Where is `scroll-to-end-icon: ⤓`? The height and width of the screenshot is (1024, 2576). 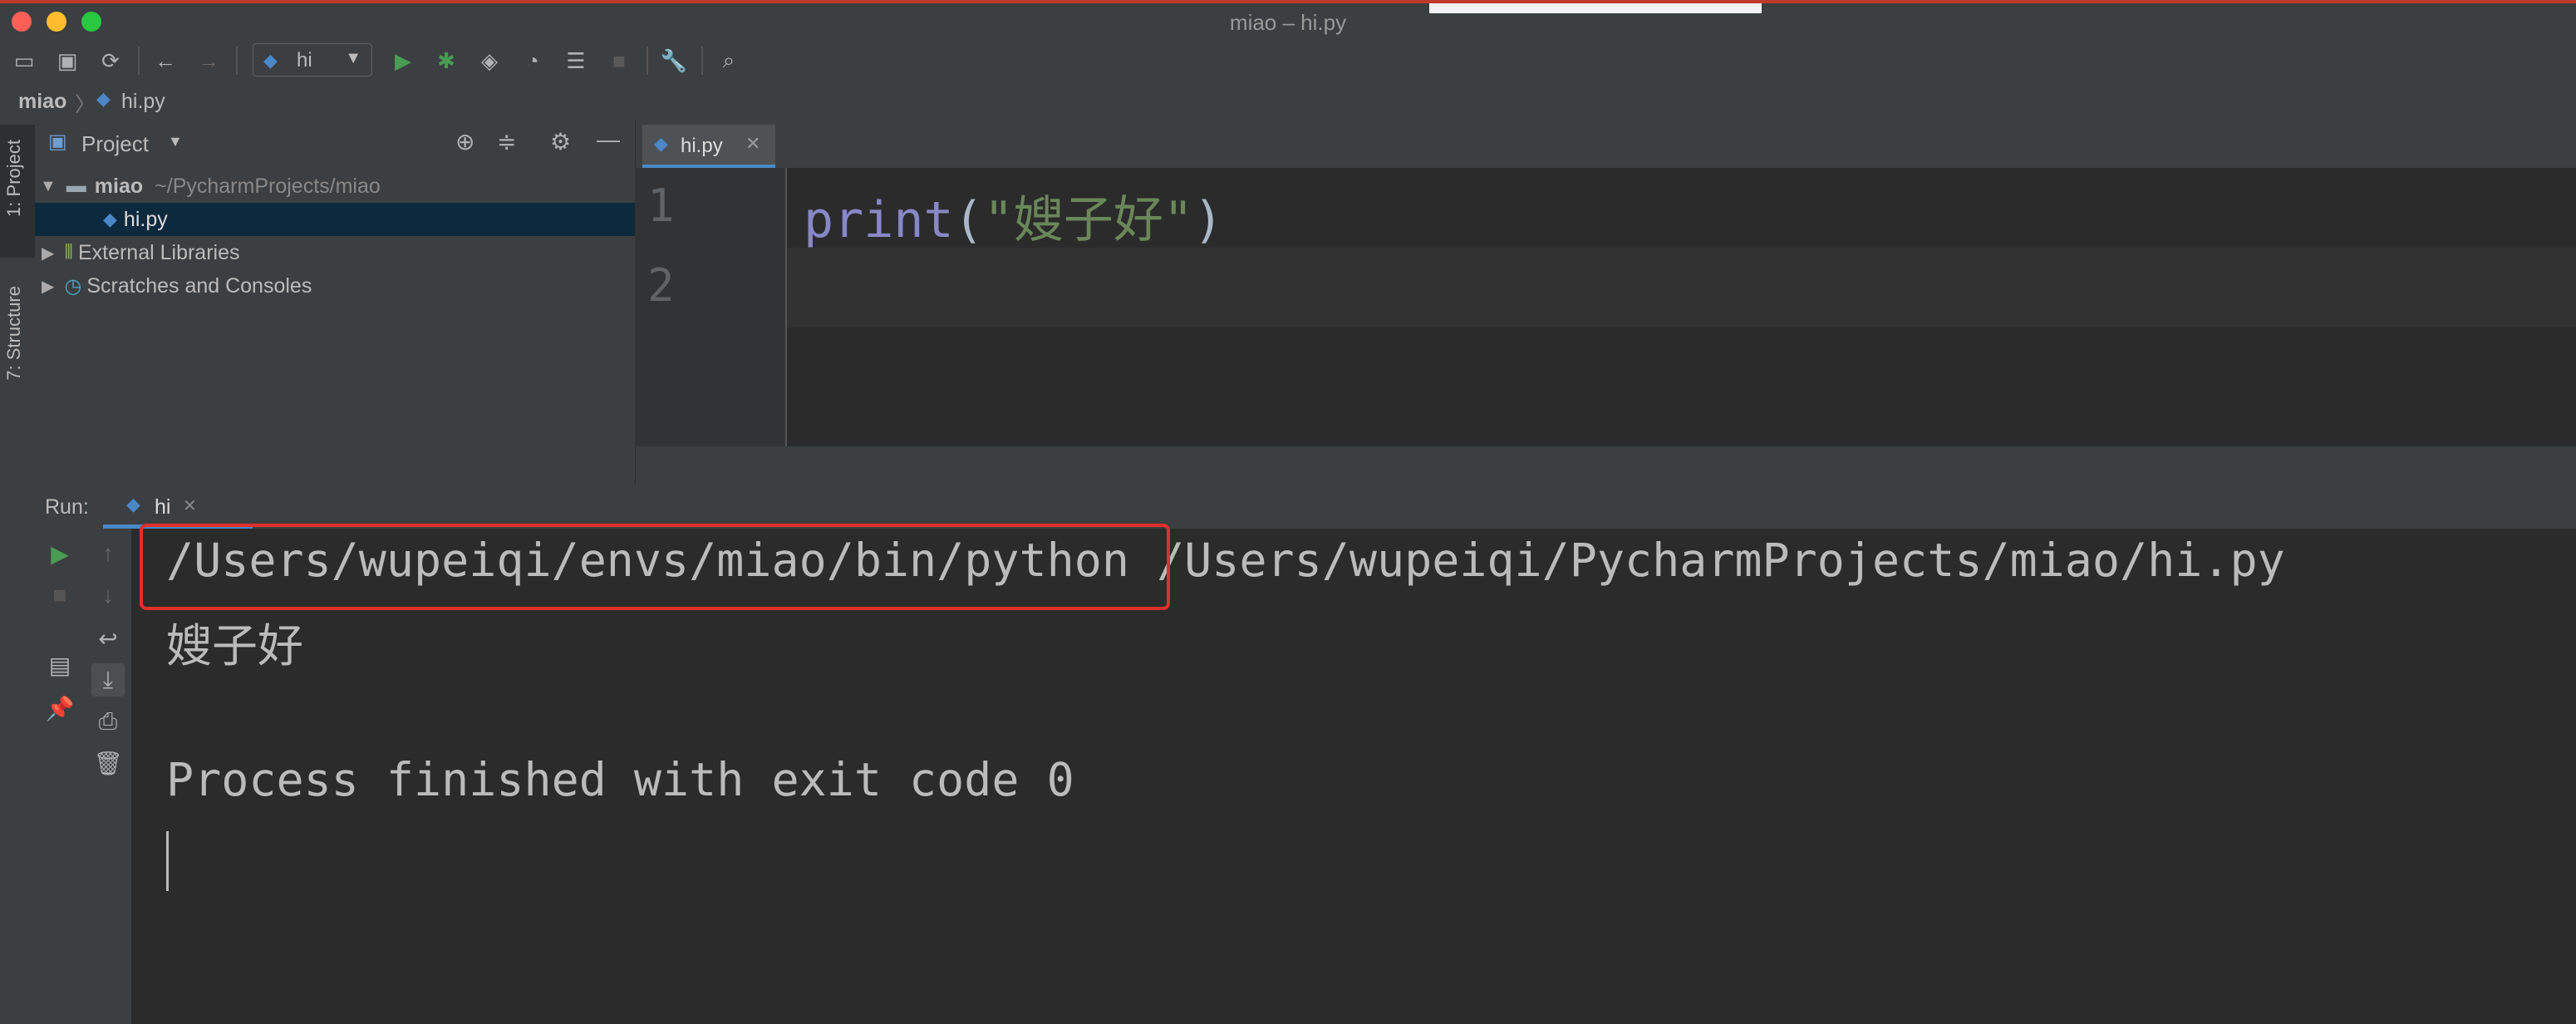
scroll-to-end-icon: ⤓ is located at coordinates (108, 680).